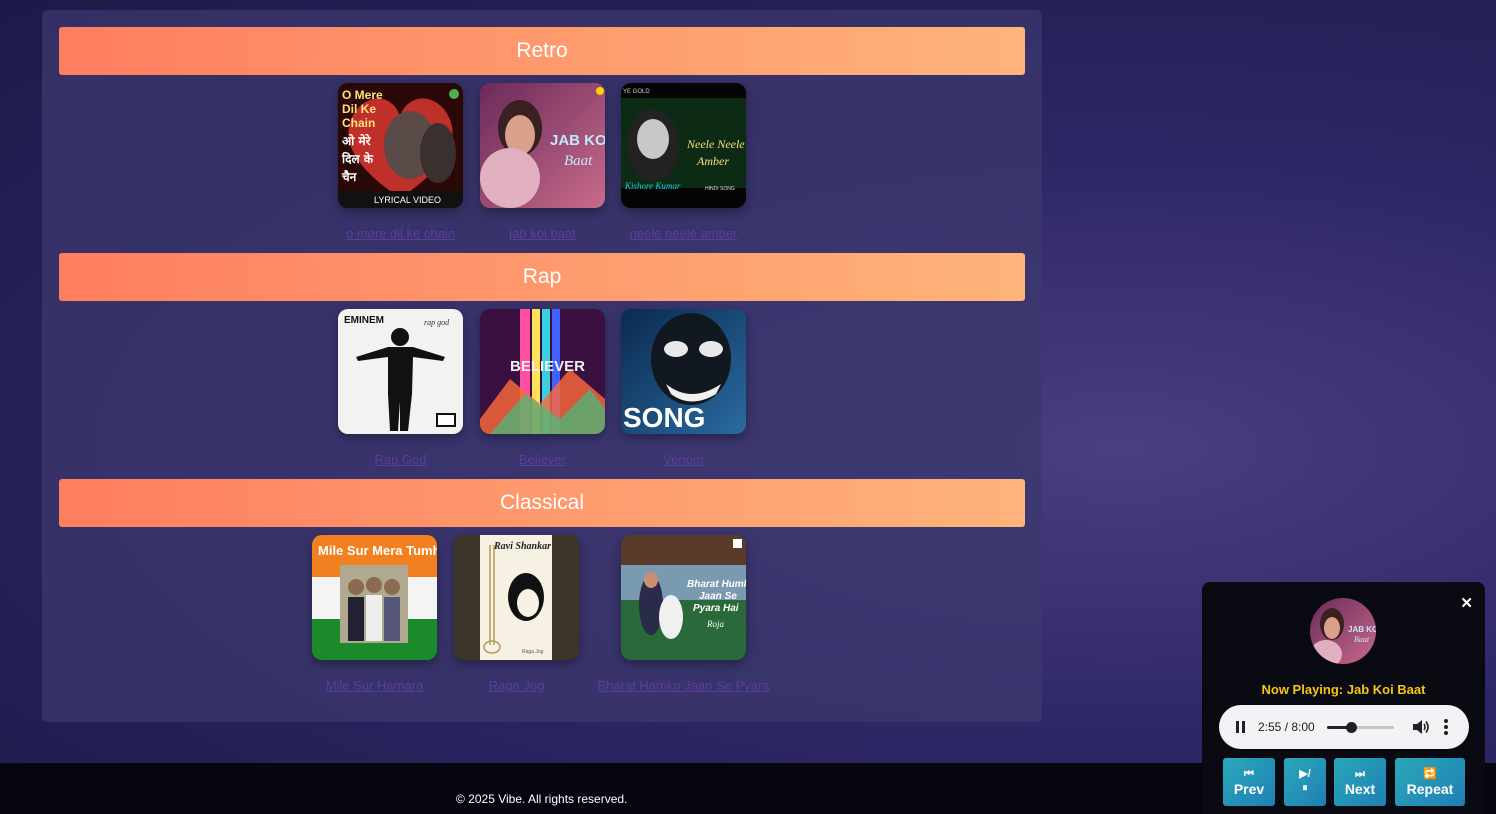 The width and height of the screenshot is (1496, 814). I want to click on seek-thumb, so click(1352, 727).